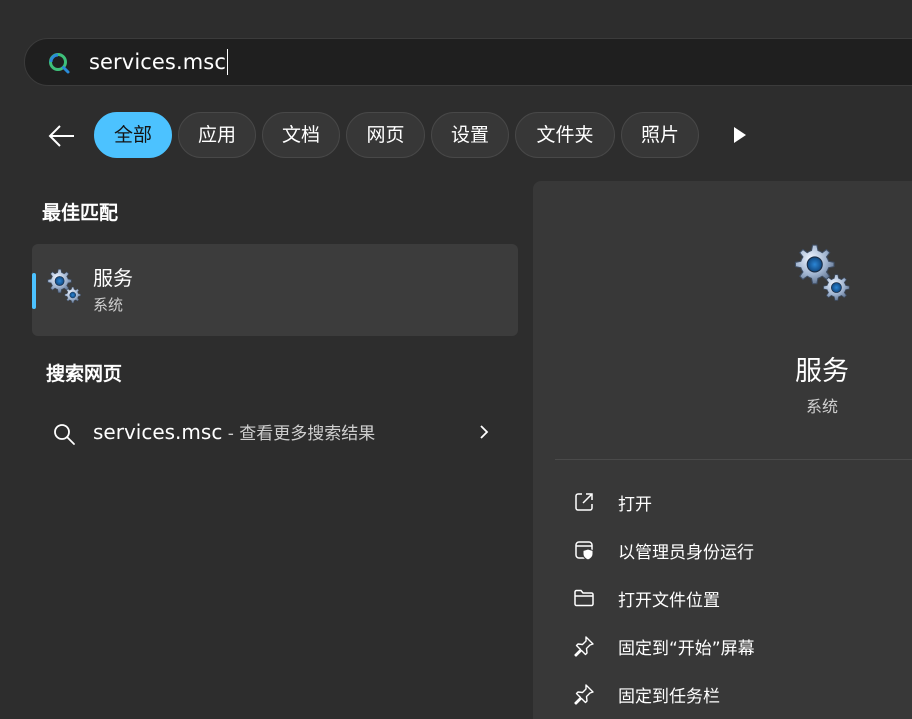  What do you see at coordinates (34, 291) in the screenshot?
I see `selection-indicator` at bounding box center [34, 291].